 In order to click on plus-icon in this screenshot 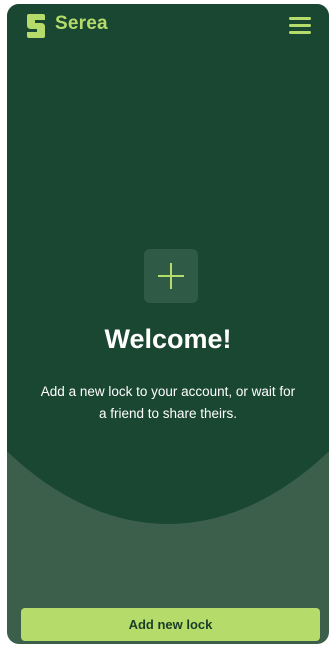, I will do `click(171, 276)`.